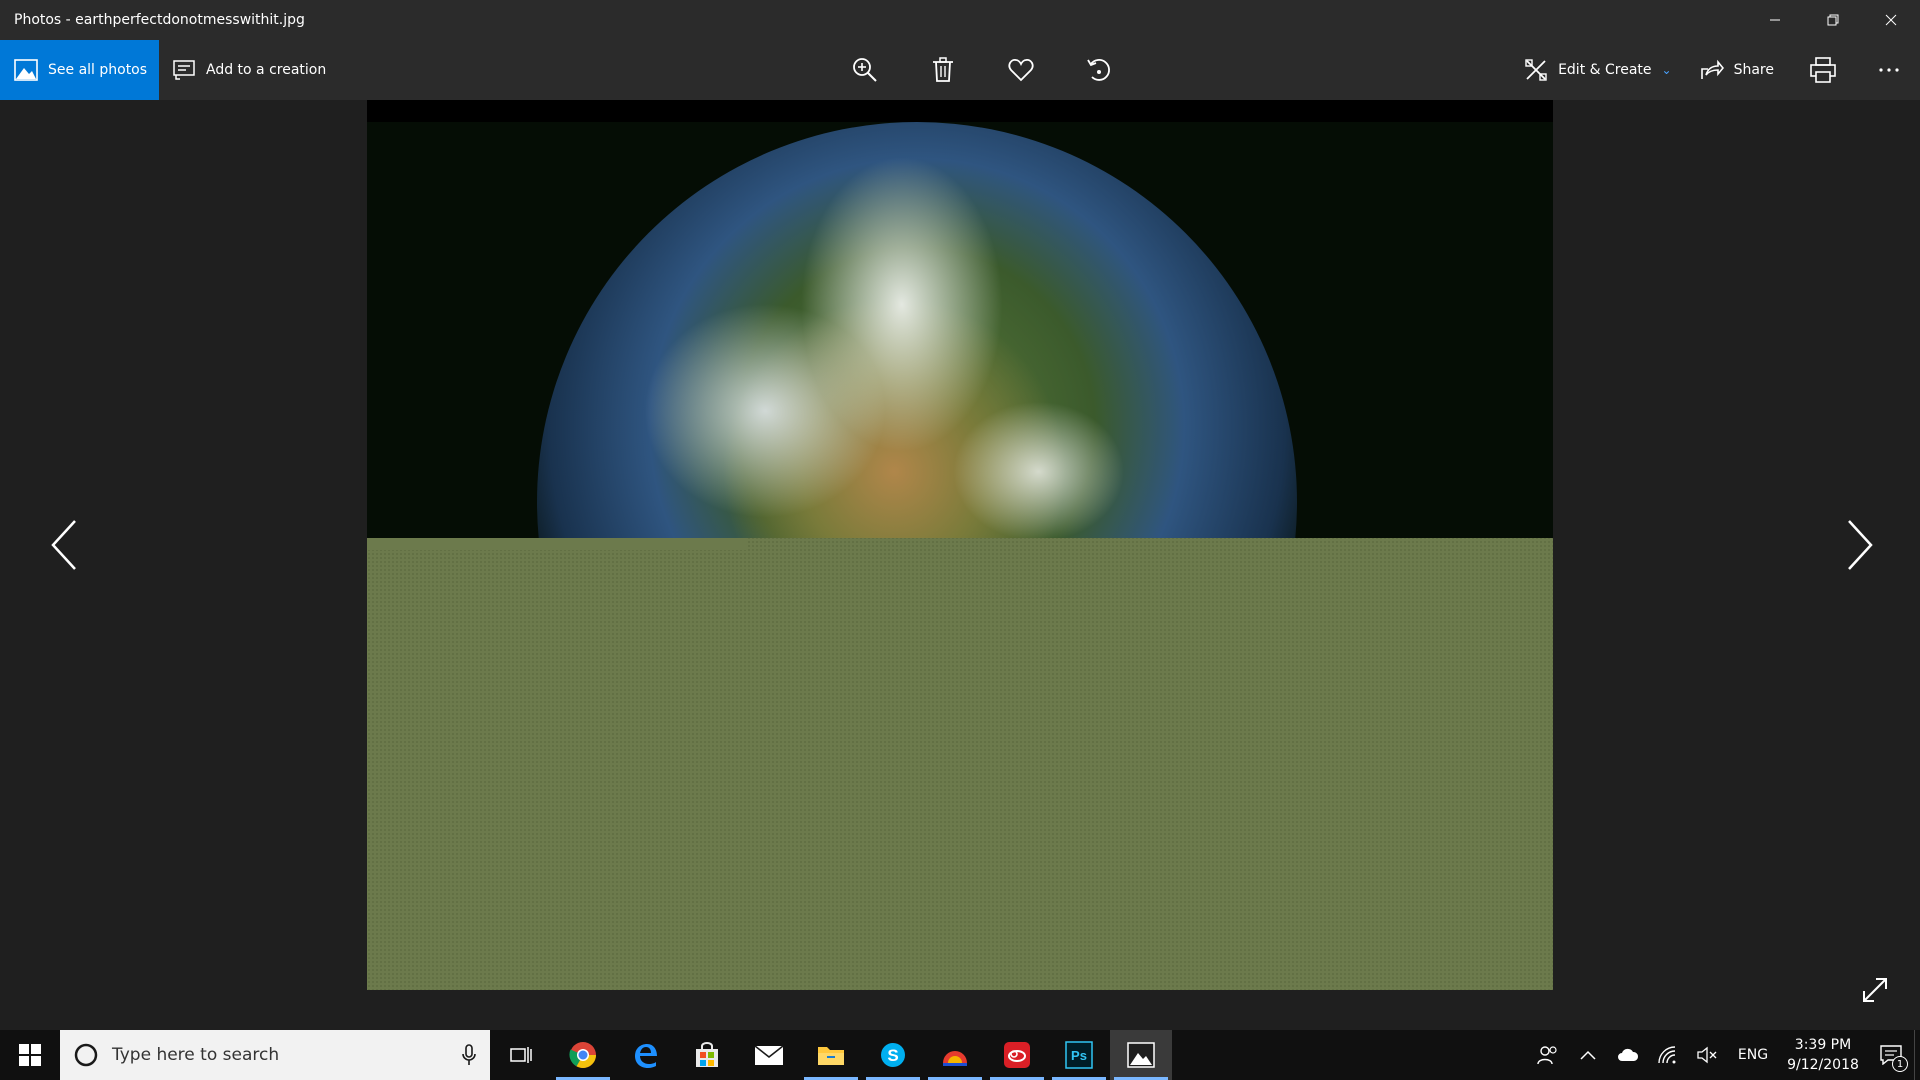  I want to click on creative-cloud-taskbar-button, so click(1017, 1055).